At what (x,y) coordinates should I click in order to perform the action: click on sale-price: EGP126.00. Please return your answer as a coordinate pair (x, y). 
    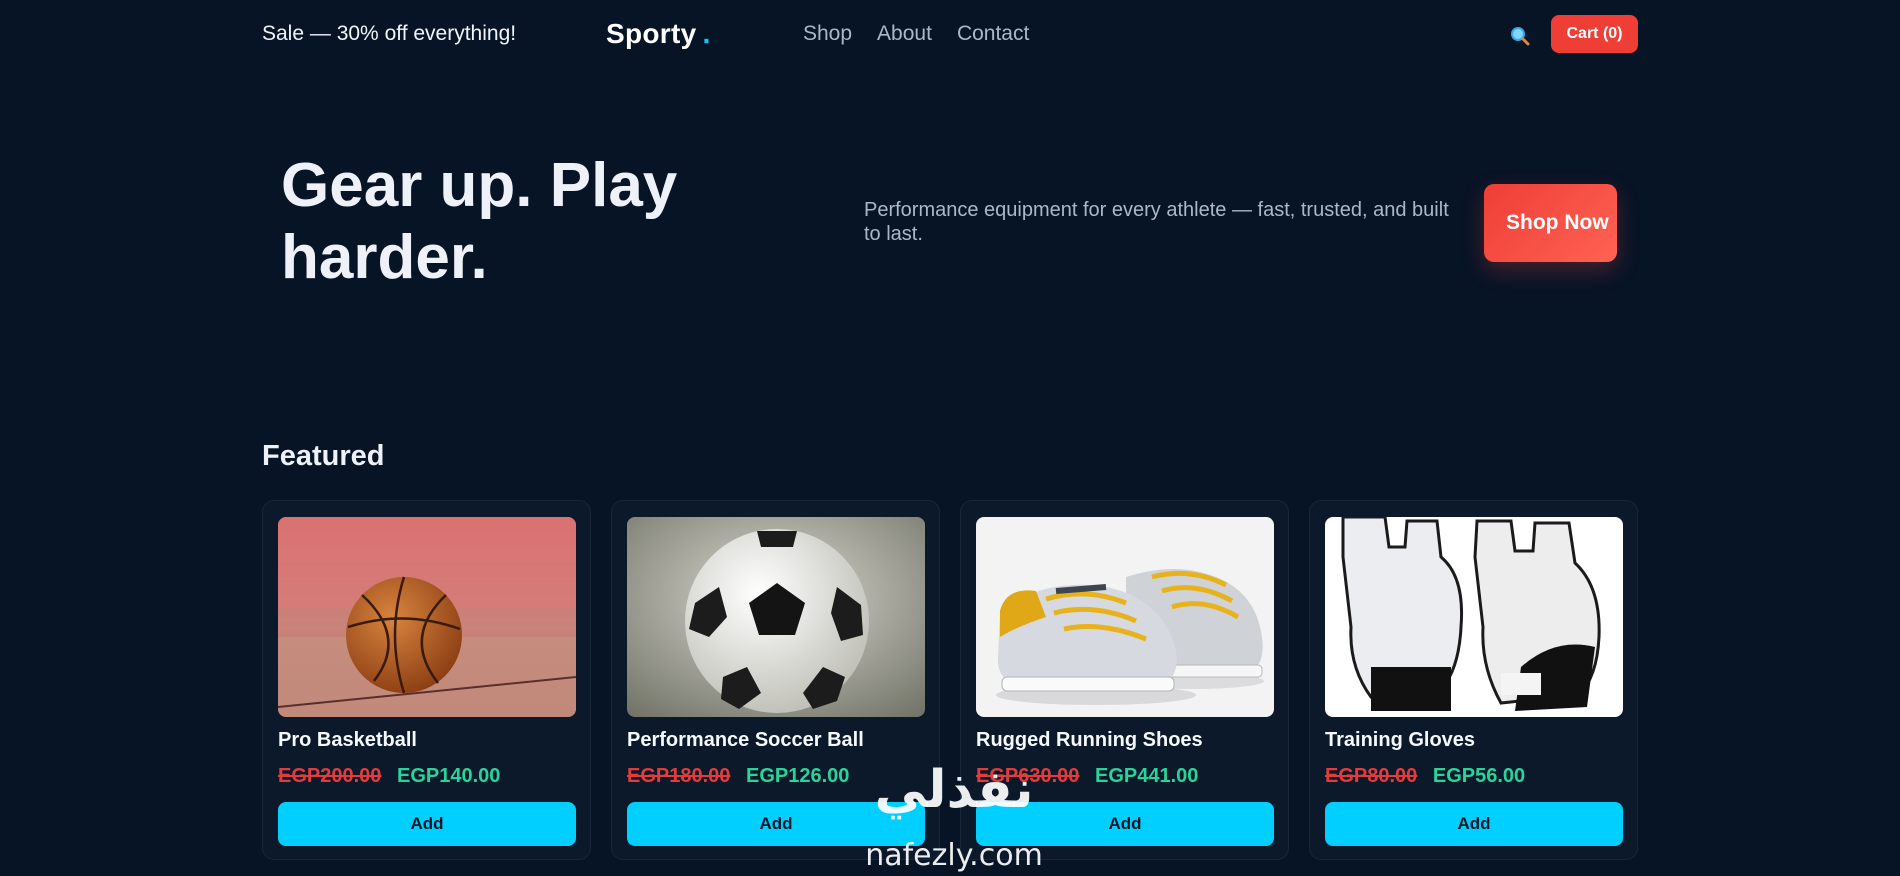
    Looking at the image, I should click on (797, 776).